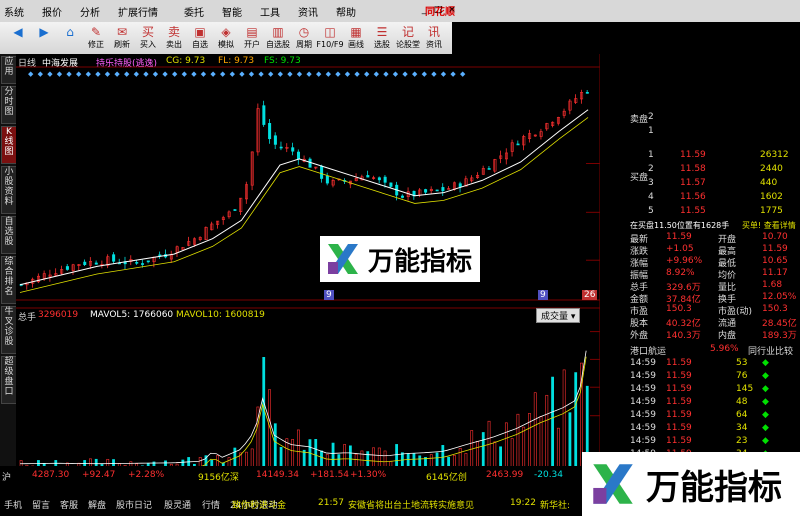  Describe the element at coordinates (683, 300) in the screenshot. I see `quote-value: 37.84亿` at that location.